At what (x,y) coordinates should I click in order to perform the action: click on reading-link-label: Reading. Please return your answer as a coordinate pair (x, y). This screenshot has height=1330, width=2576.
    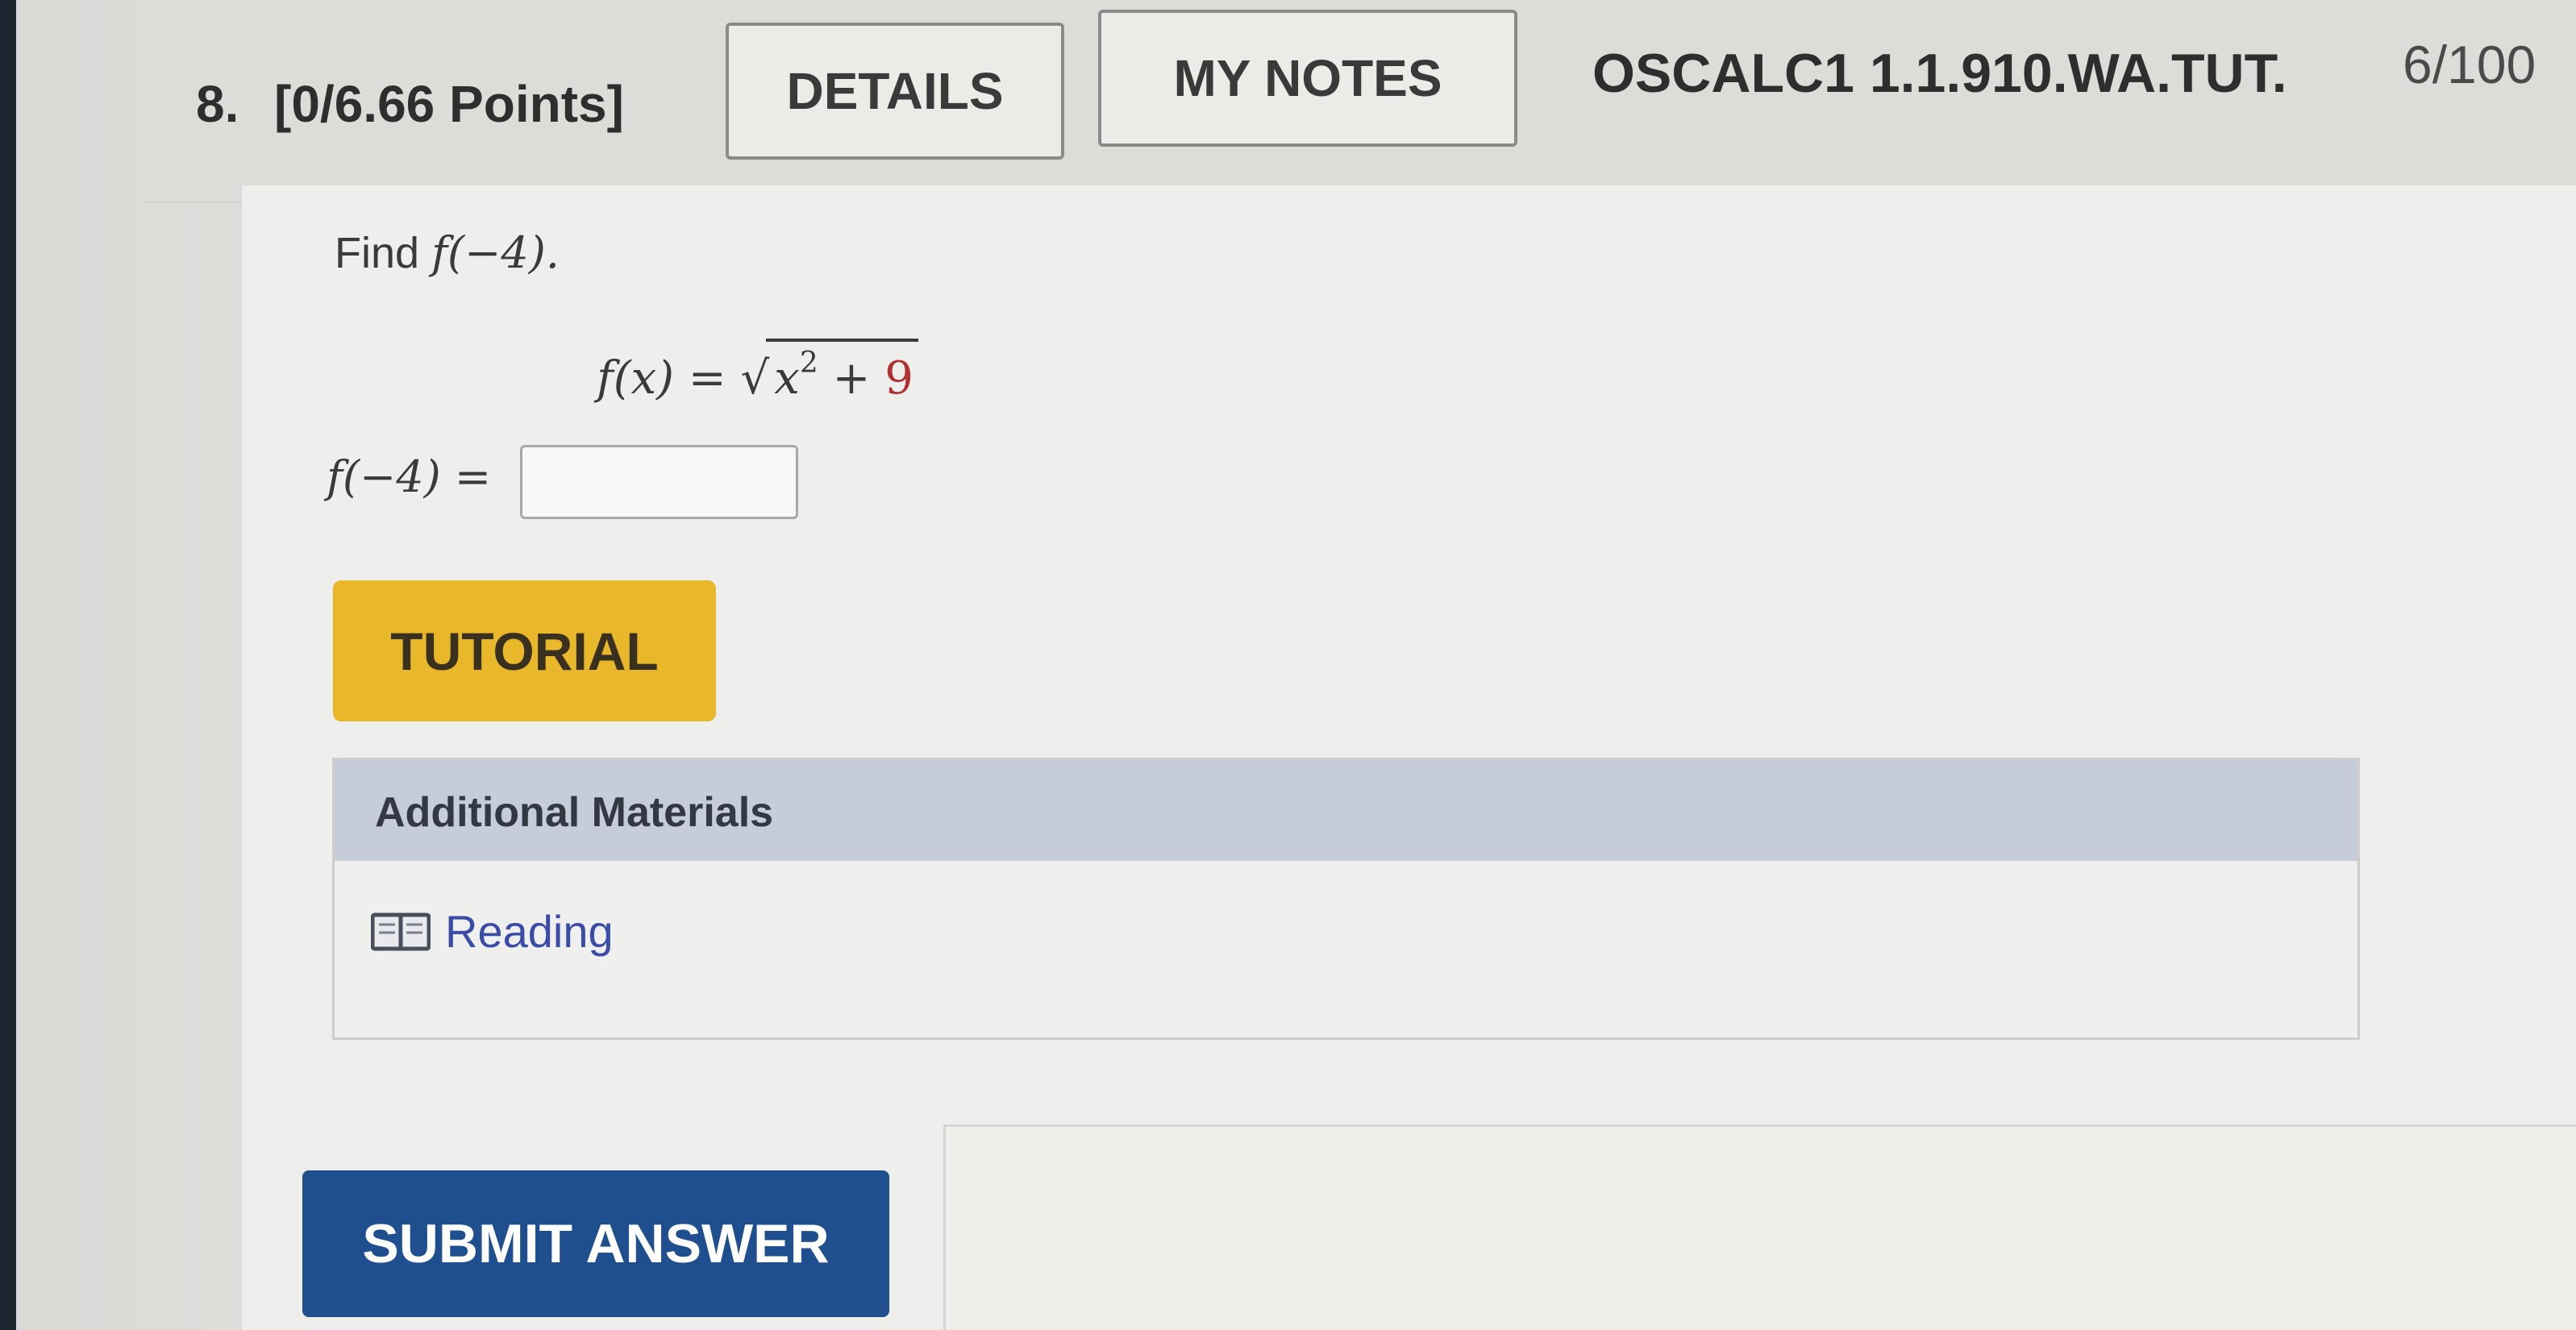
    Looking at the image, I should click on (529, 931).